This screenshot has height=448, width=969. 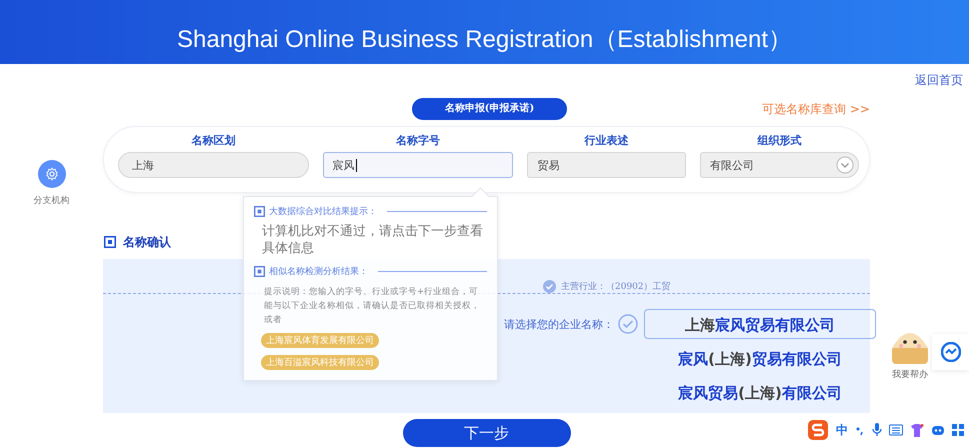 What do you see at coordinates (213, 140) in the screenshot?
I see `field-label: 名称区划` at bounding box center [213, 140].